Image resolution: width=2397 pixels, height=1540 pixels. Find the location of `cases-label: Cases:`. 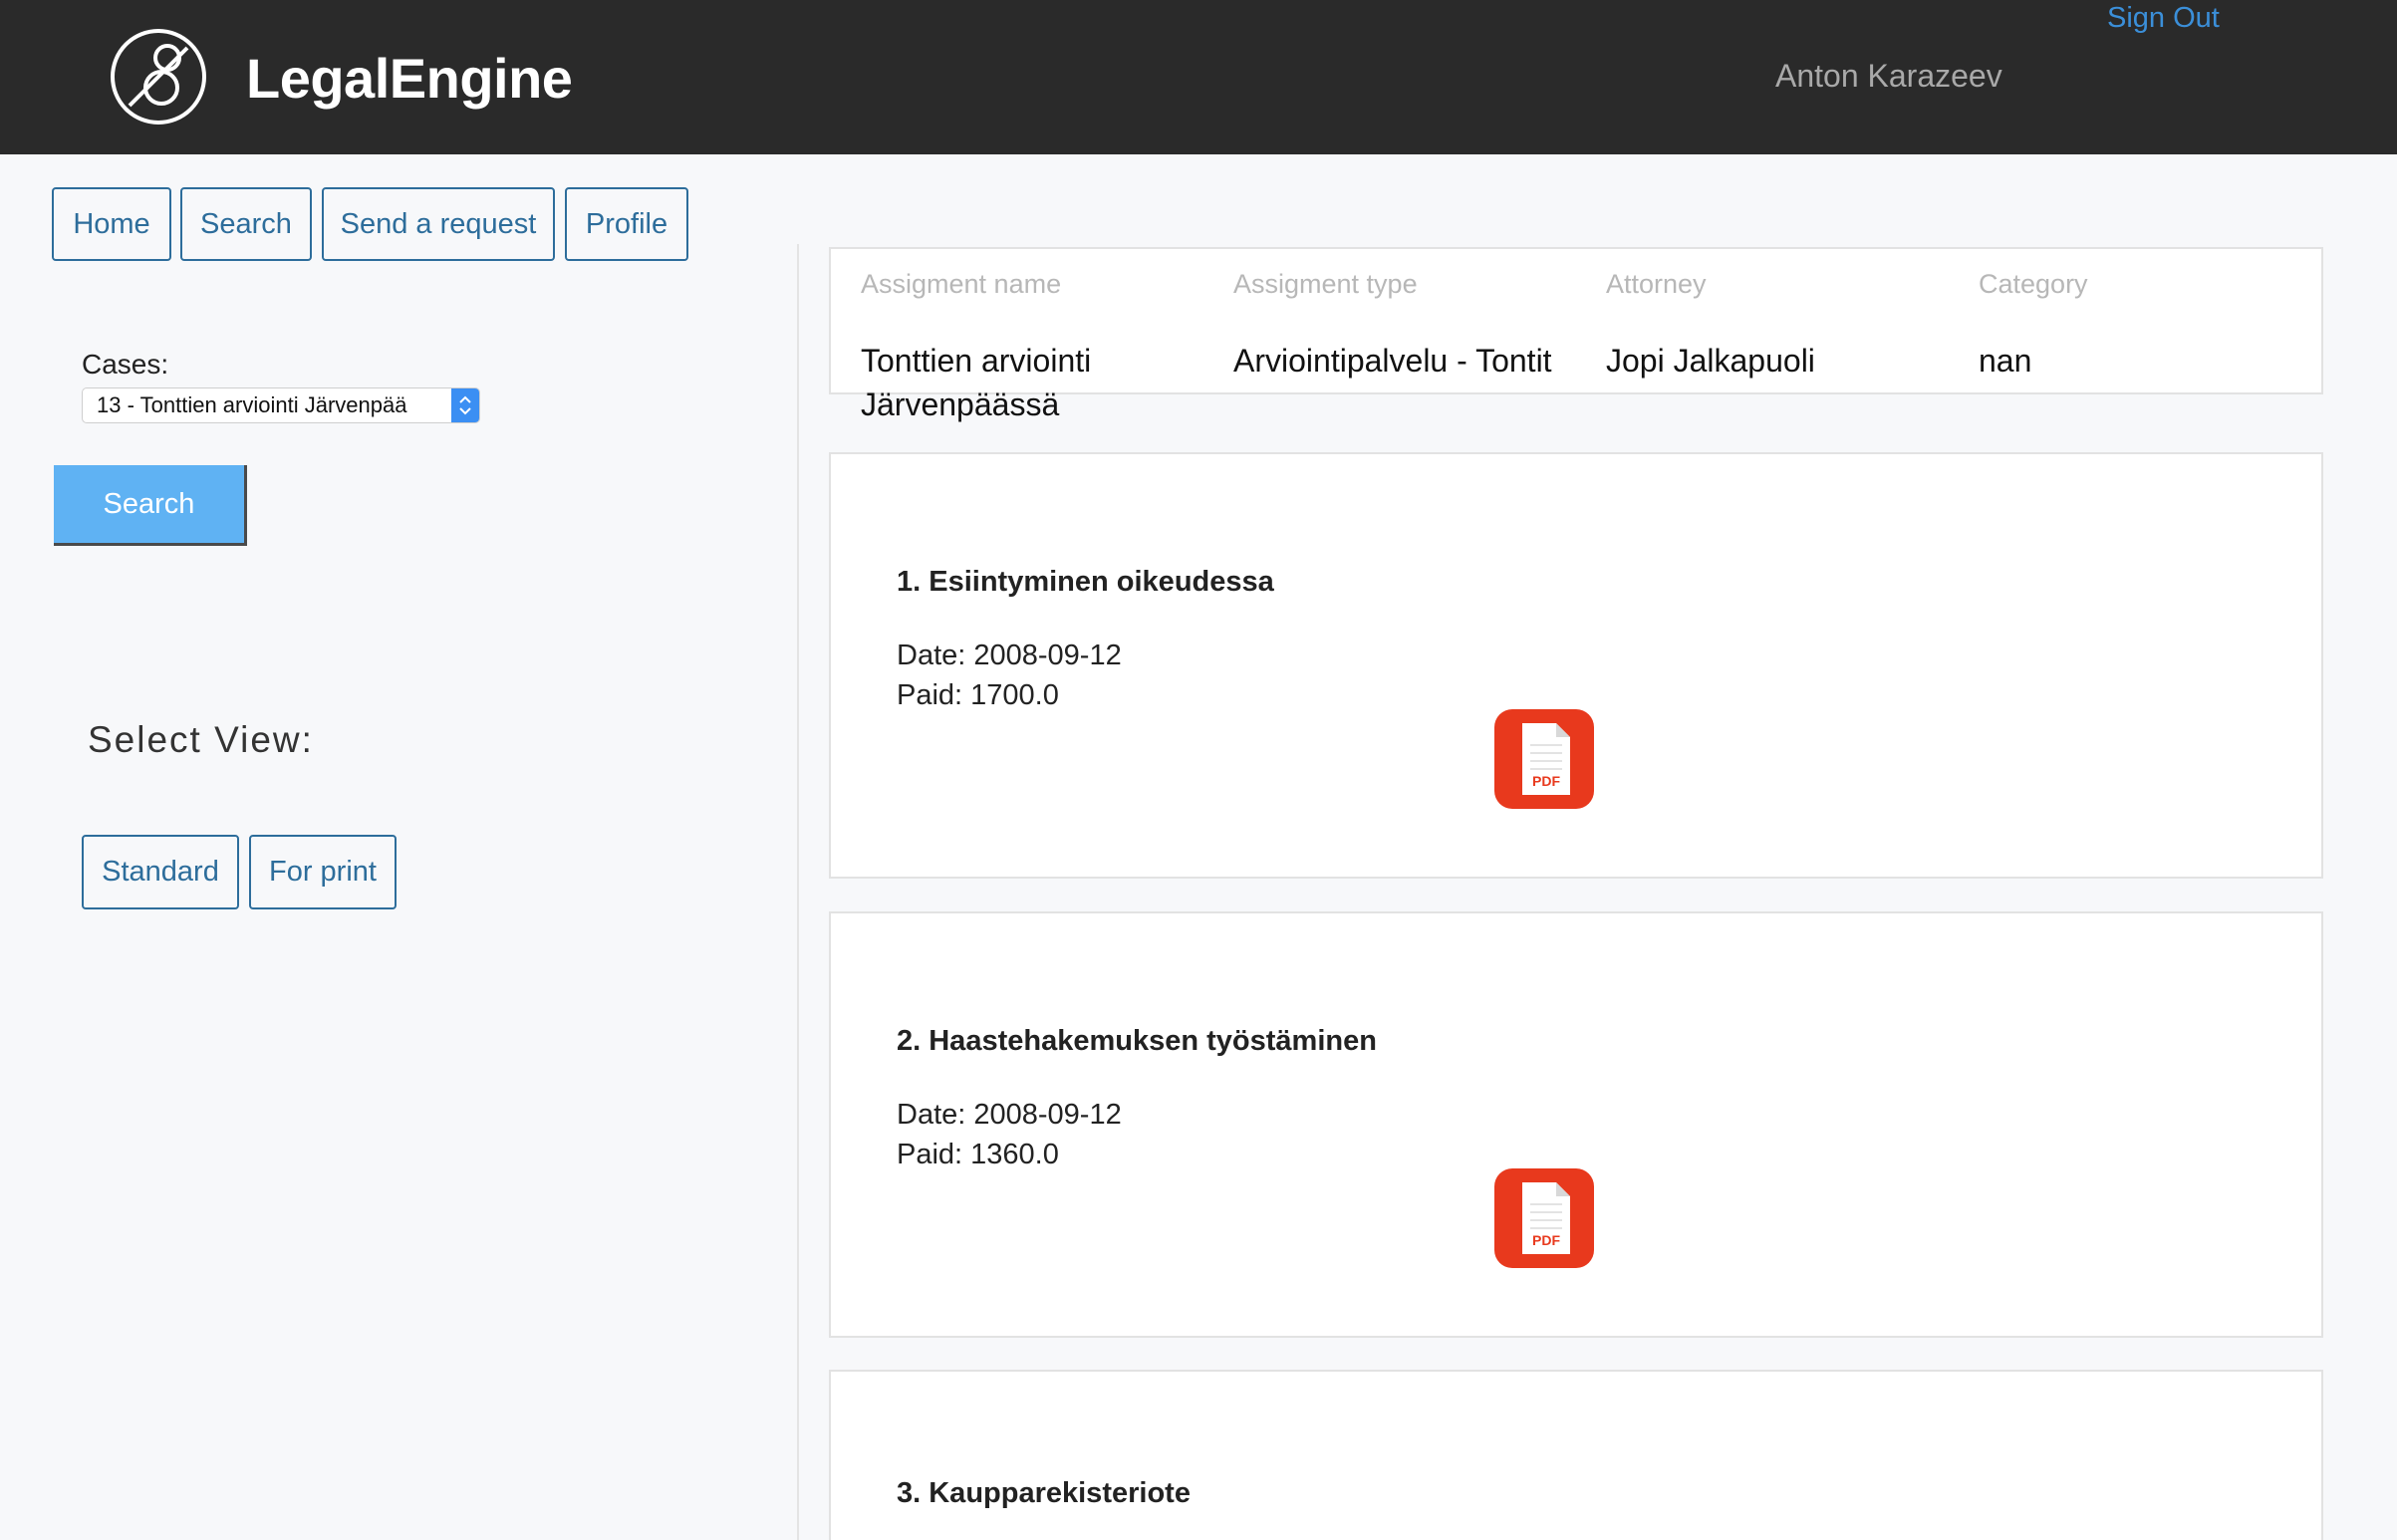

cases-label: Cases: is located at coordinates (125, 364).